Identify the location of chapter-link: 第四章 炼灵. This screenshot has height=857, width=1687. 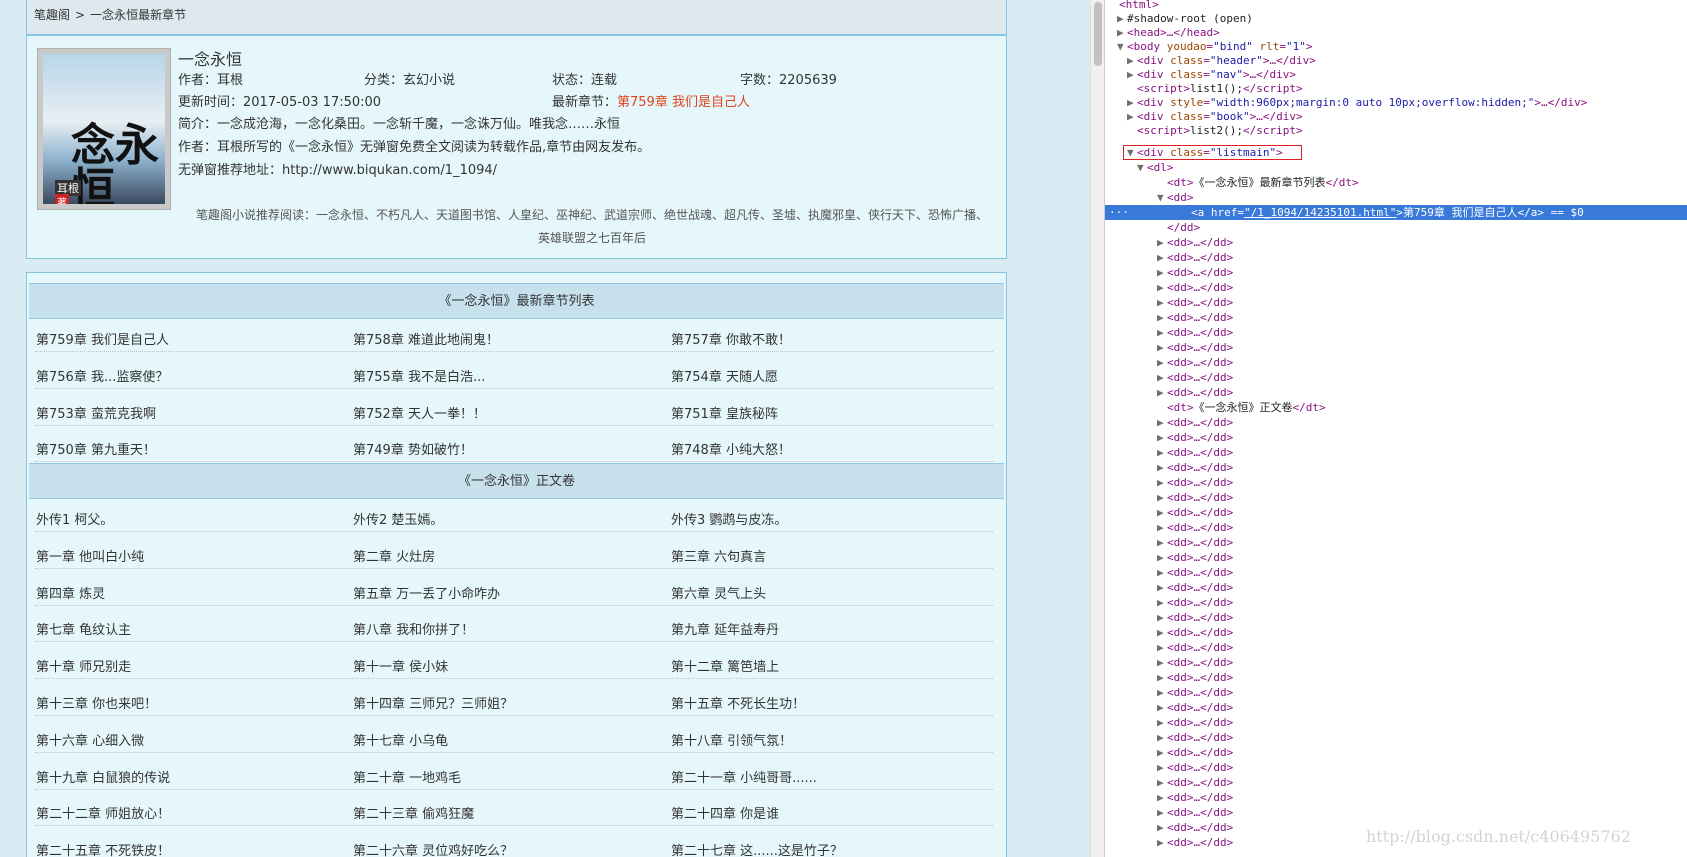
(70, 592).